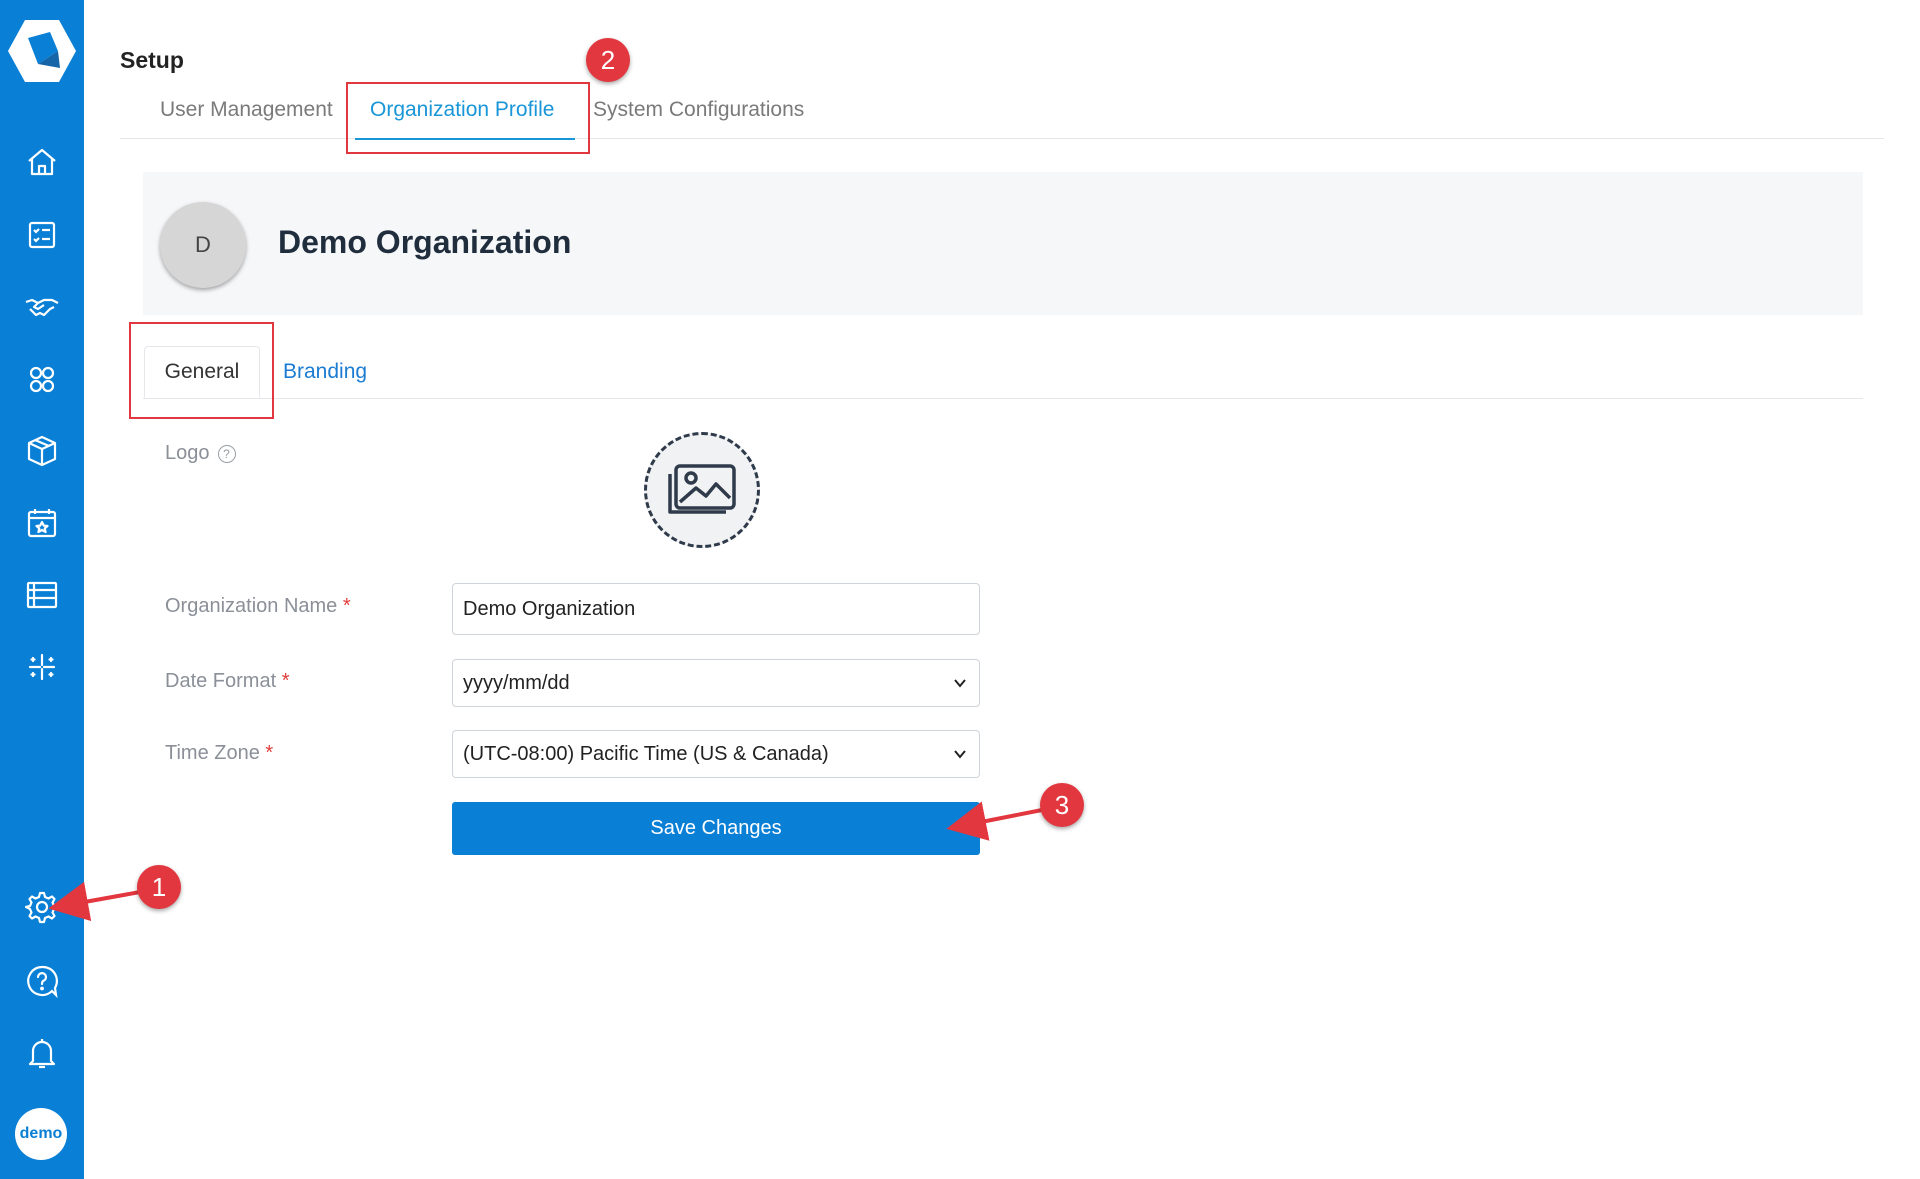  What do you see at coordinates (42, 451) in the screenshot?
I see `box-icon` at bounding box center [42, 451].